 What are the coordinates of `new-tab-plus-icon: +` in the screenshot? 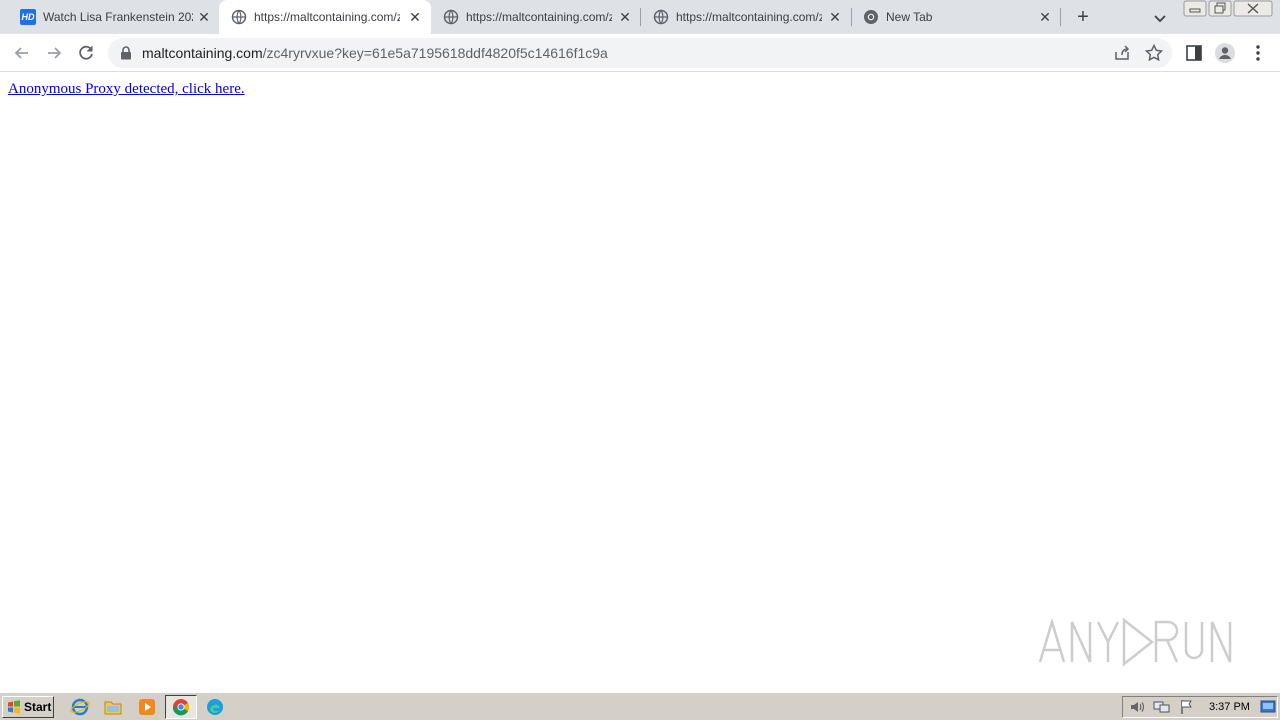 It's located at (1083, 18).